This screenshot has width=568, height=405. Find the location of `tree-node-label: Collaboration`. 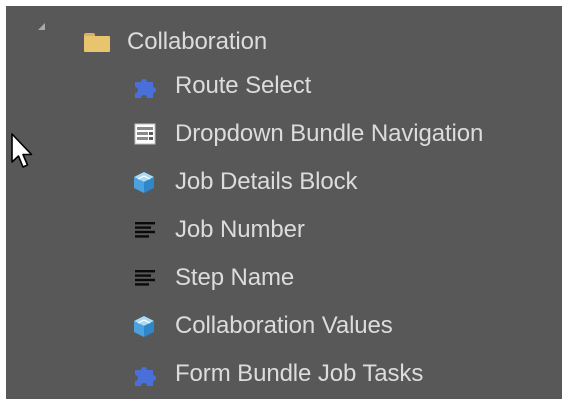

tree-node-label: Collaboration is located at coordinates (197, 41).